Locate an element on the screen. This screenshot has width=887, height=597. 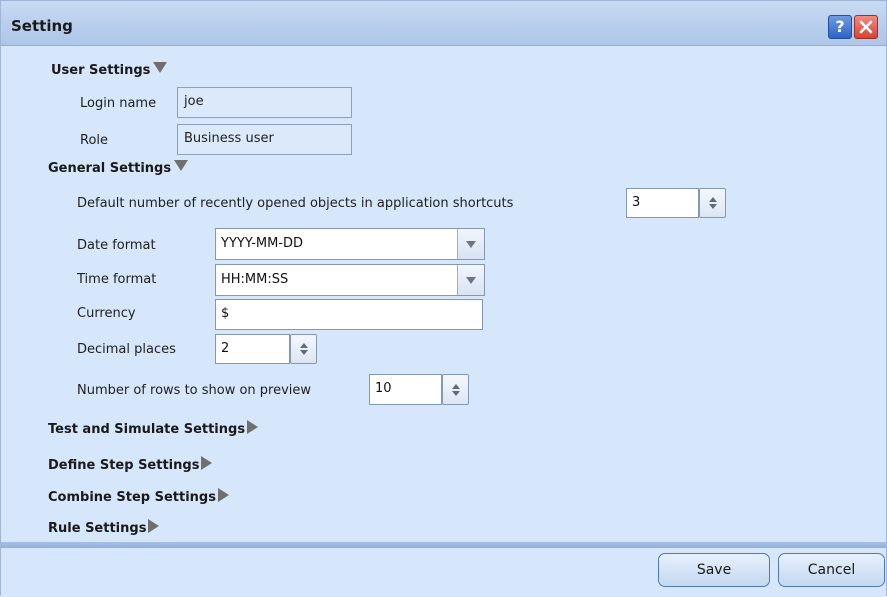
role-label: Role is located at coordinates (94, 140).